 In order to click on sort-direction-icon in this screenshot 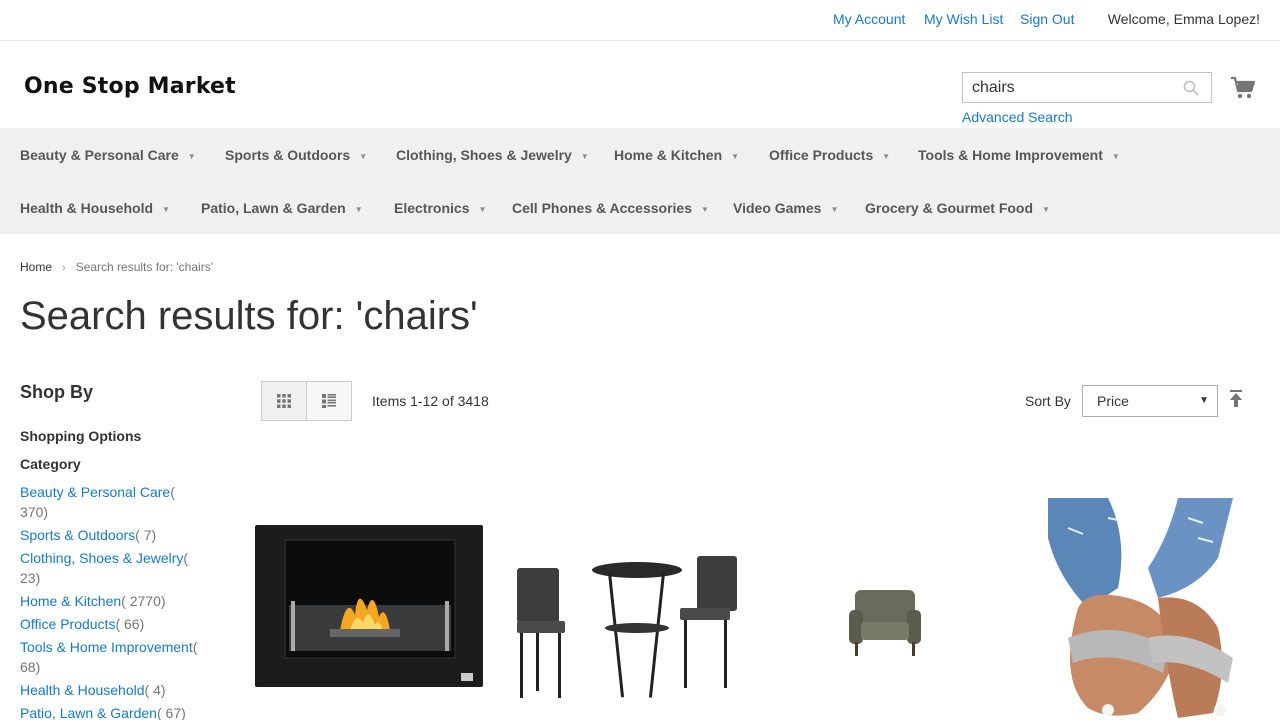, I will do `click(1236, 399)`.